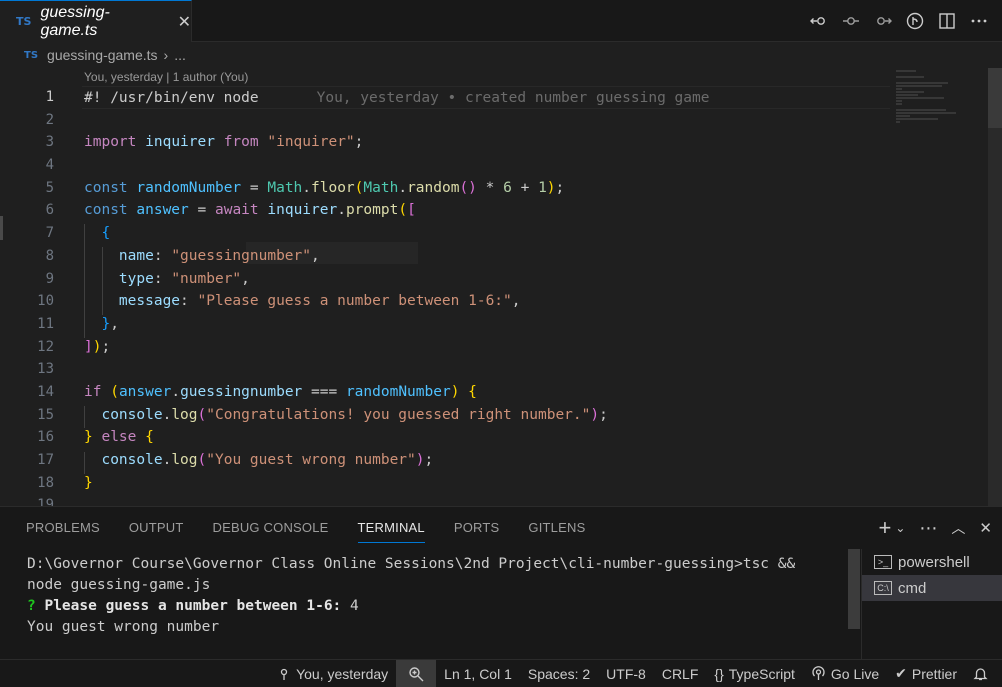  What do you see at coordinates (250, 210) in the screenshot?
I see `code-line-6: const answer = await inquirer.prompt([` at bounding box center [250, 210].